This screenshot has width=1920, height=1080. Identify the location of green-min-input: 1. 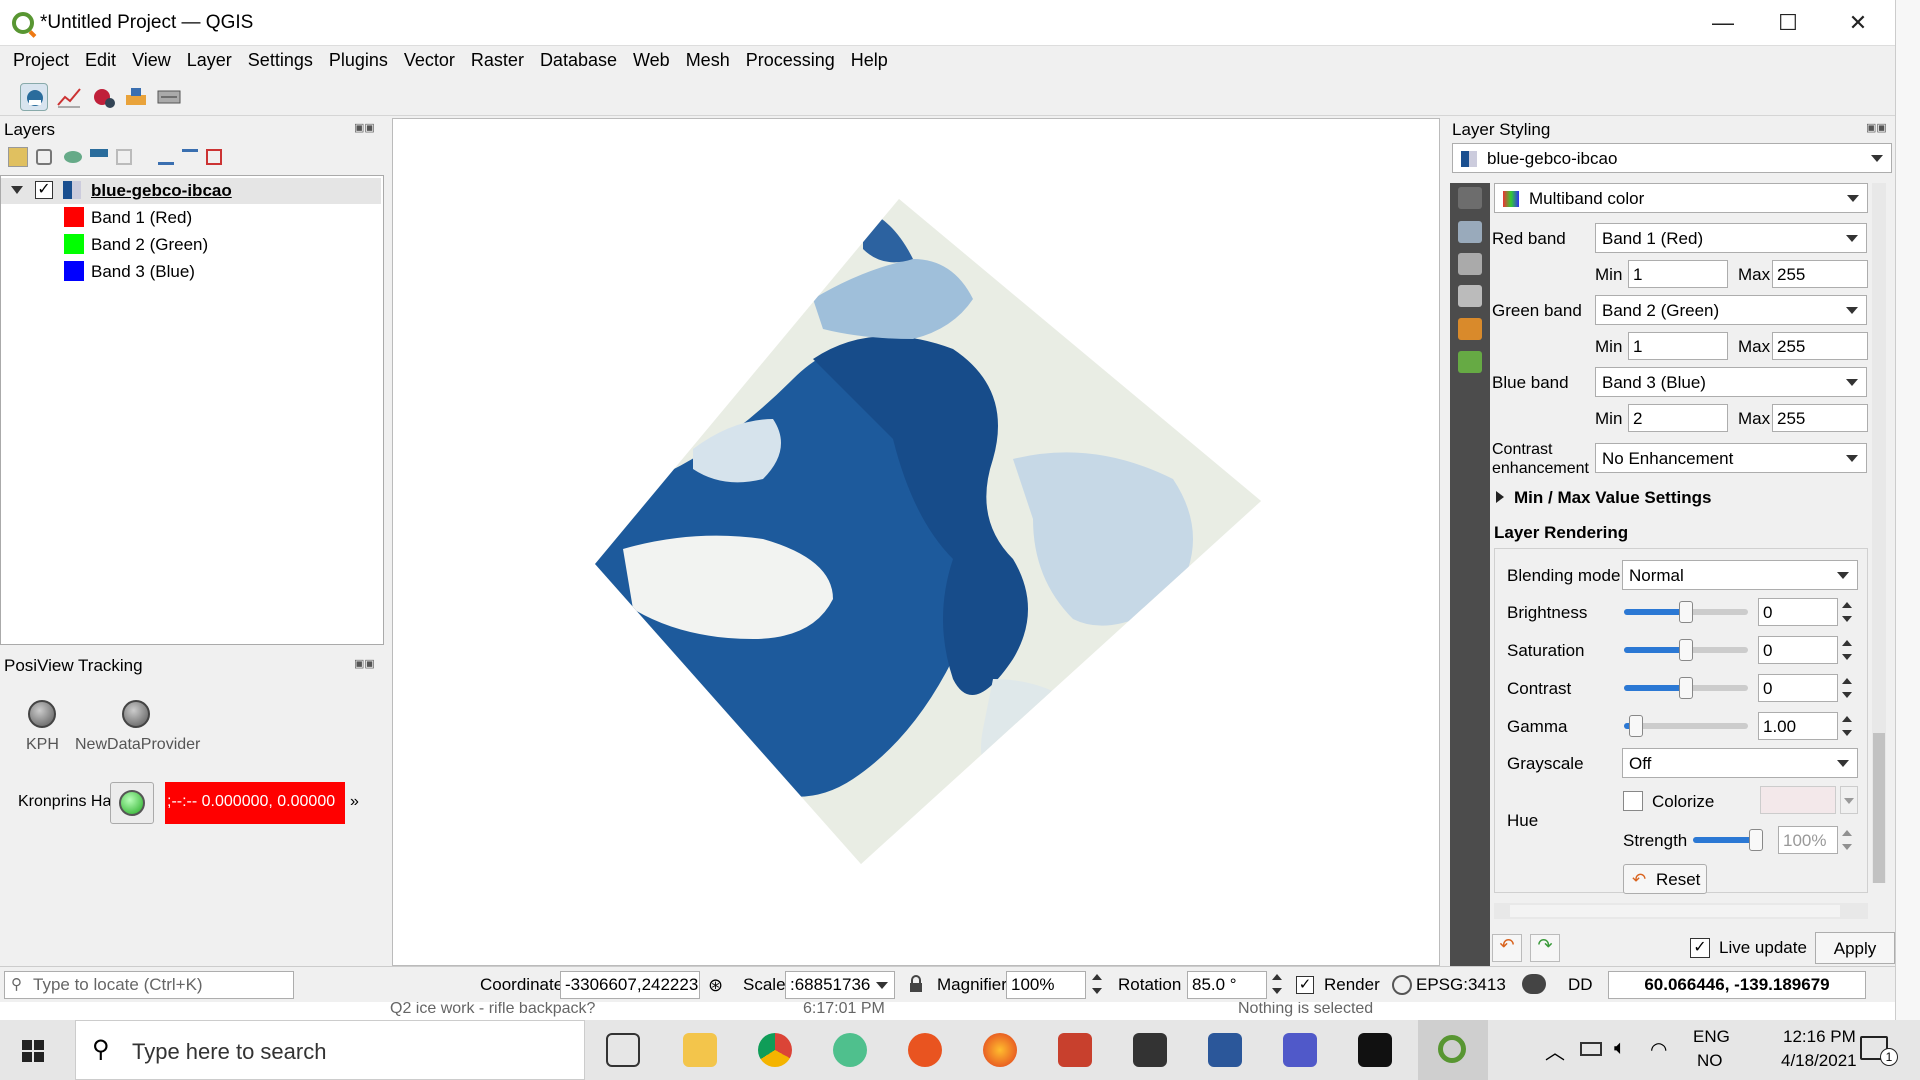
(1678, 346).